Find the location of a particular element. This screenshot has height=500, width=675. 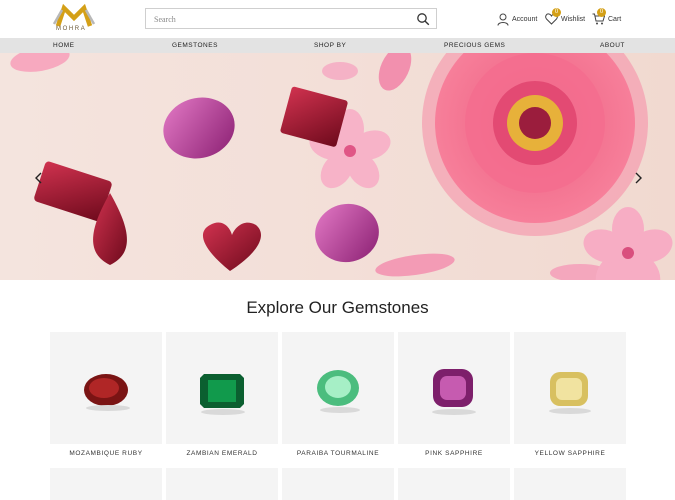

gem-card-yellow-sapphire is located at coordinates (570, 388).